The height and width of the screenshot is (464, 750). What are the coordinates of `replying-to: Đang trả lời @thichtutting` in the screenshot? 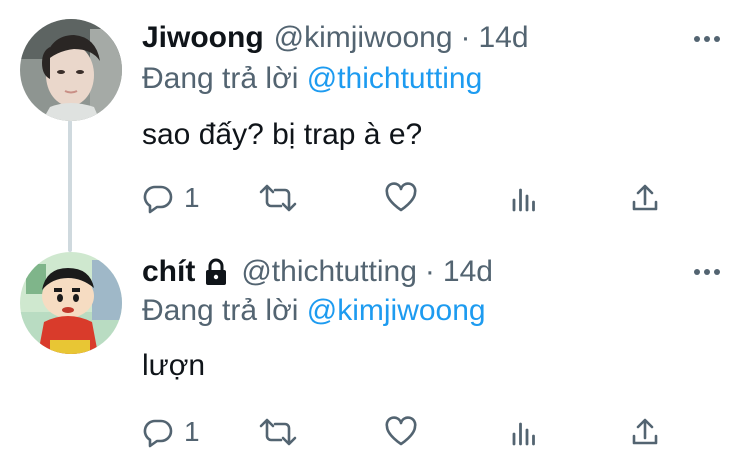 It's located at (312, 79).